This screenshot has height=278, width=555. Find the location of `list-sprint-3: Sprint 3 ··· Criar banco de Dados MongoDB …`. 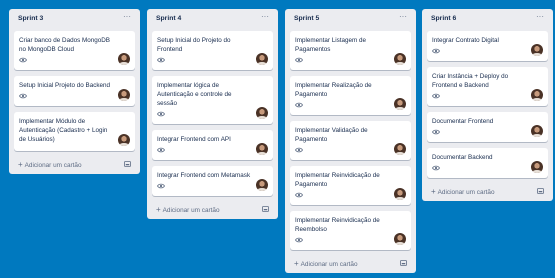

list-sprint-3: Sprint 3 ··· Criar banco de Dados MongoDB … is located at coordinates (74, 91).